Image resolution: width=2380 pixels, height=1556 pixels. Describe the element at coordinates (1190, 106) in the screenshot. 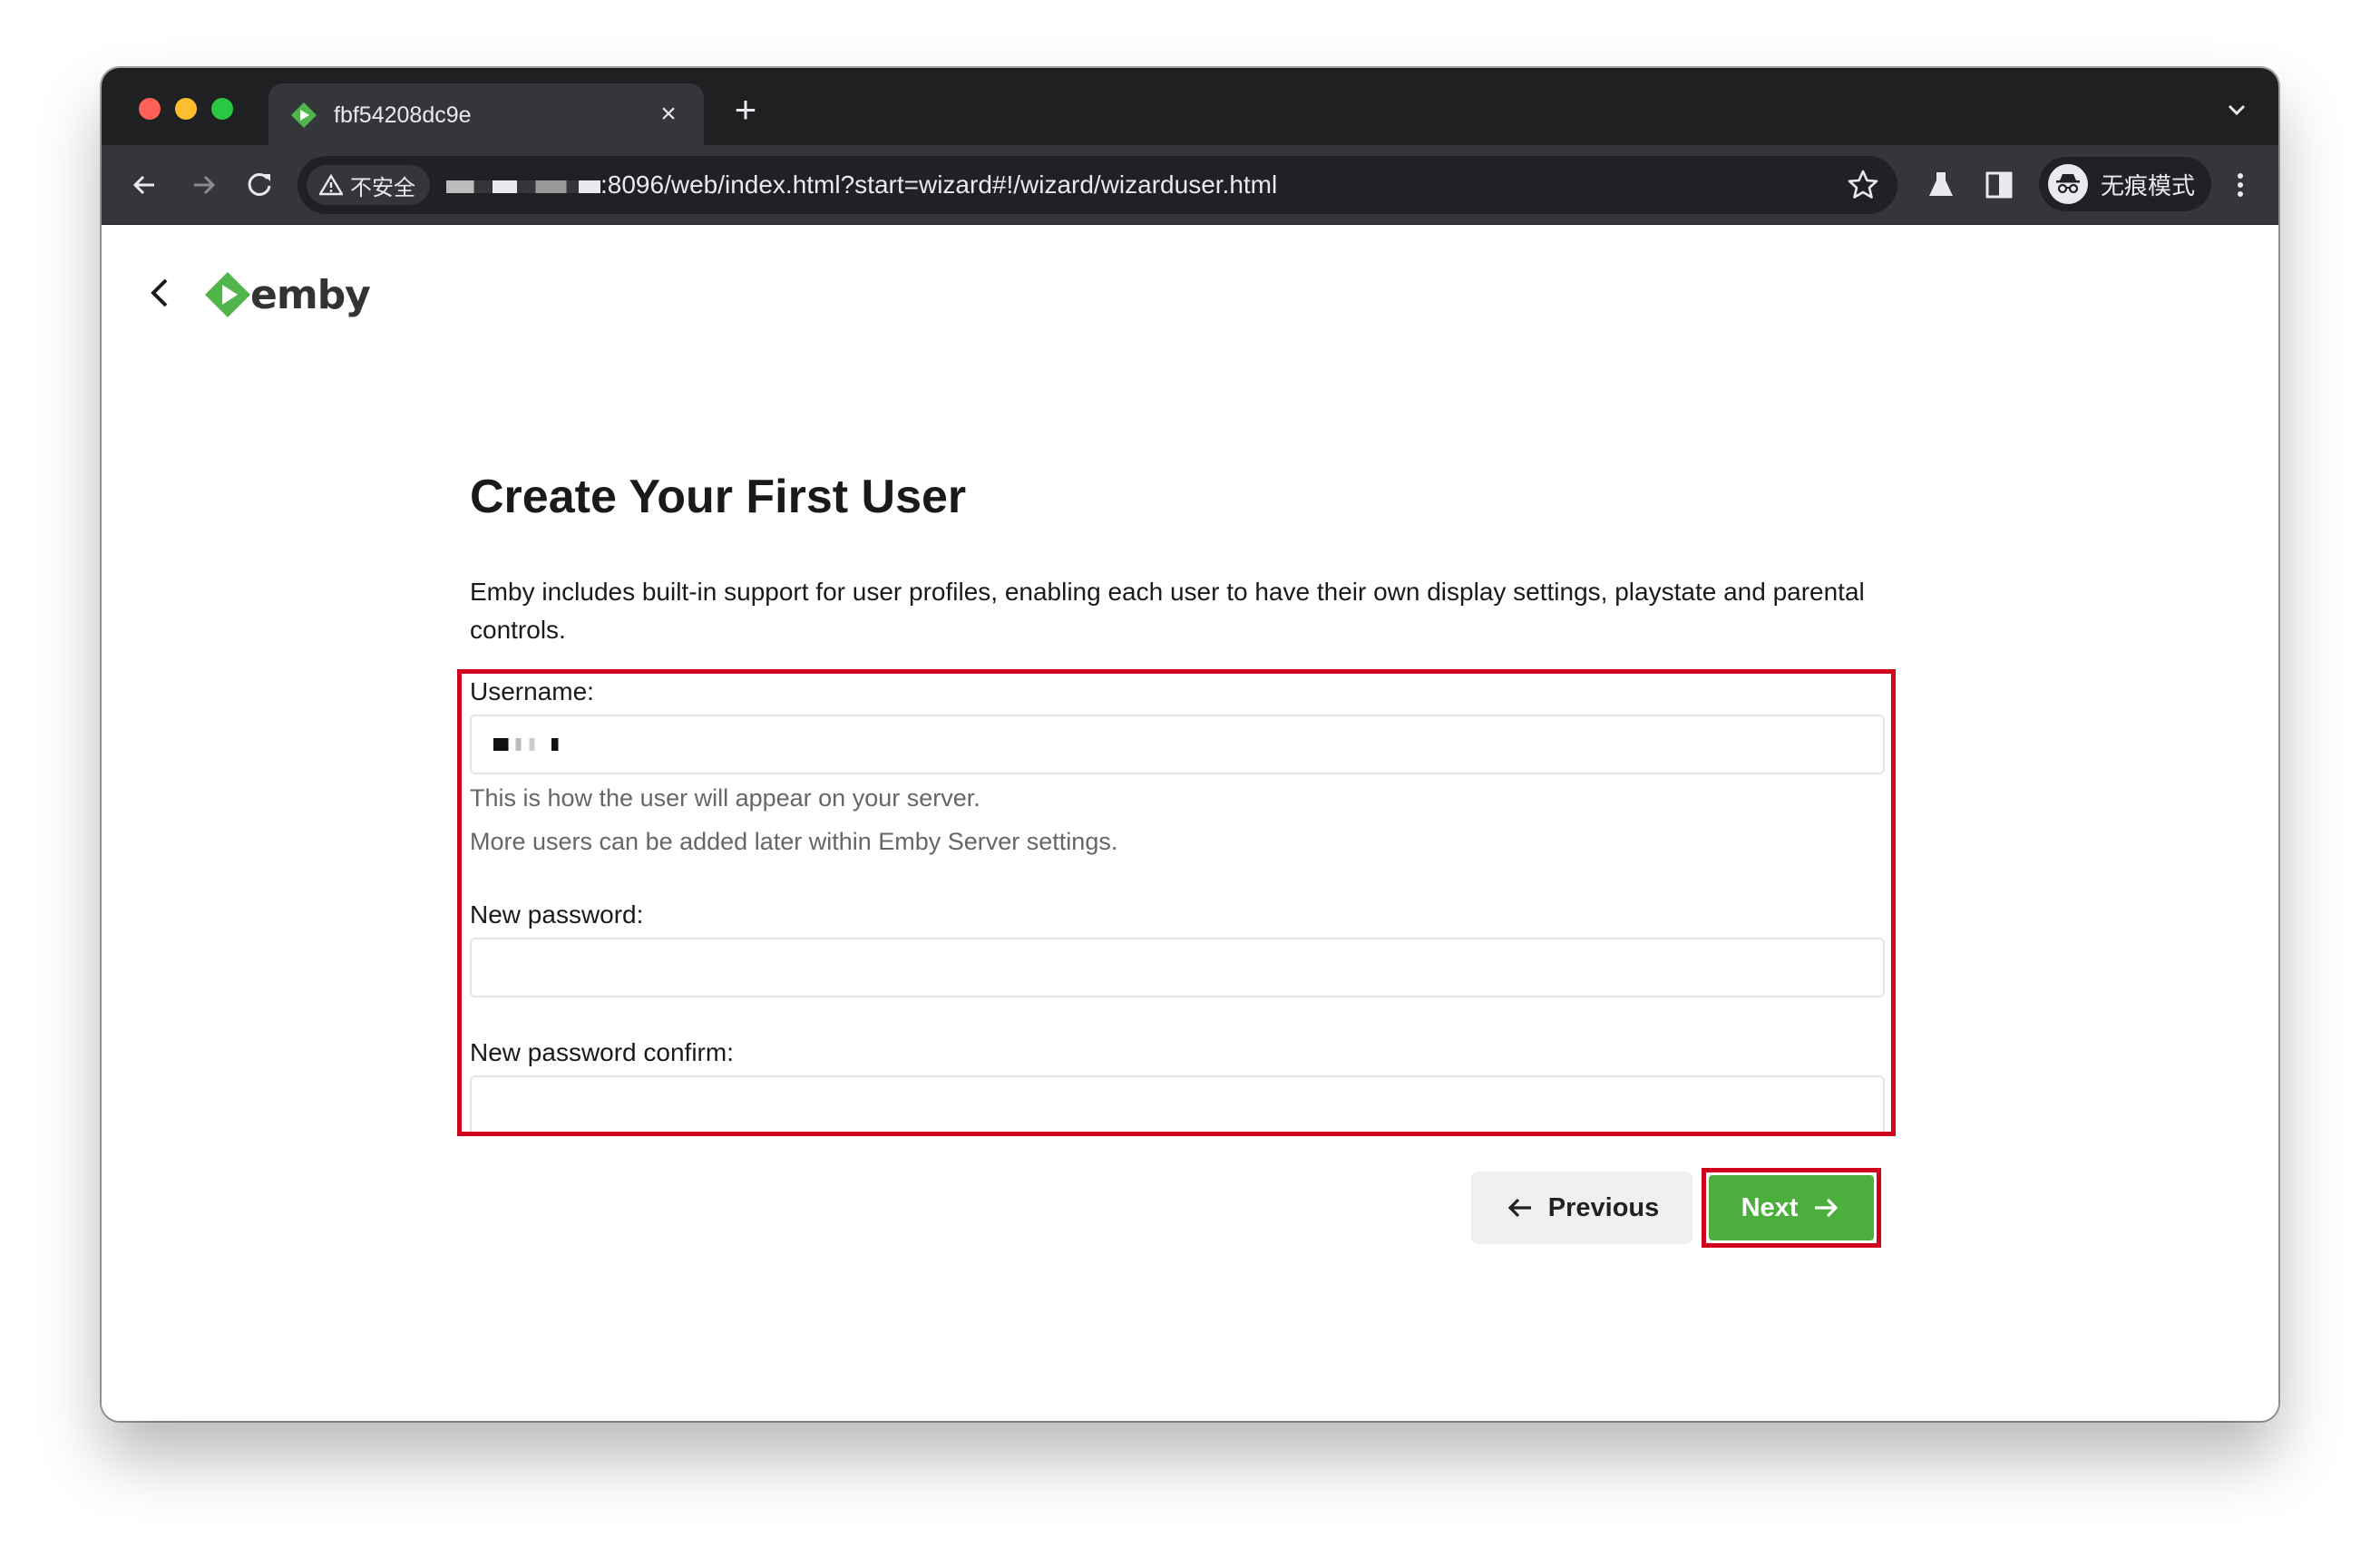

I see `tab-strip: fbf54208dc9e × +` at that location.